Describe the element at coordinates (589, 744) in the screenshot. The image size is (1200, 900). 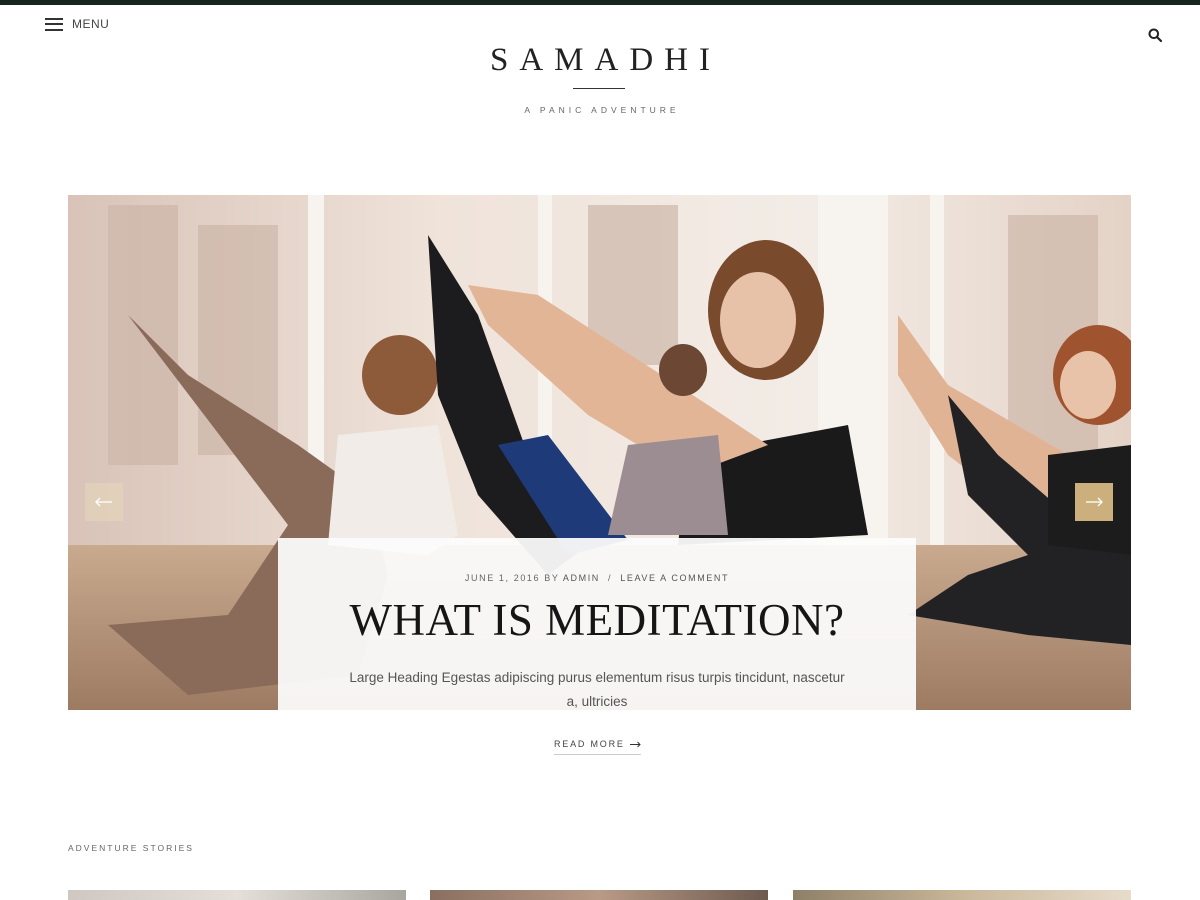
I see `read-more-label: READ MORE` at that location.